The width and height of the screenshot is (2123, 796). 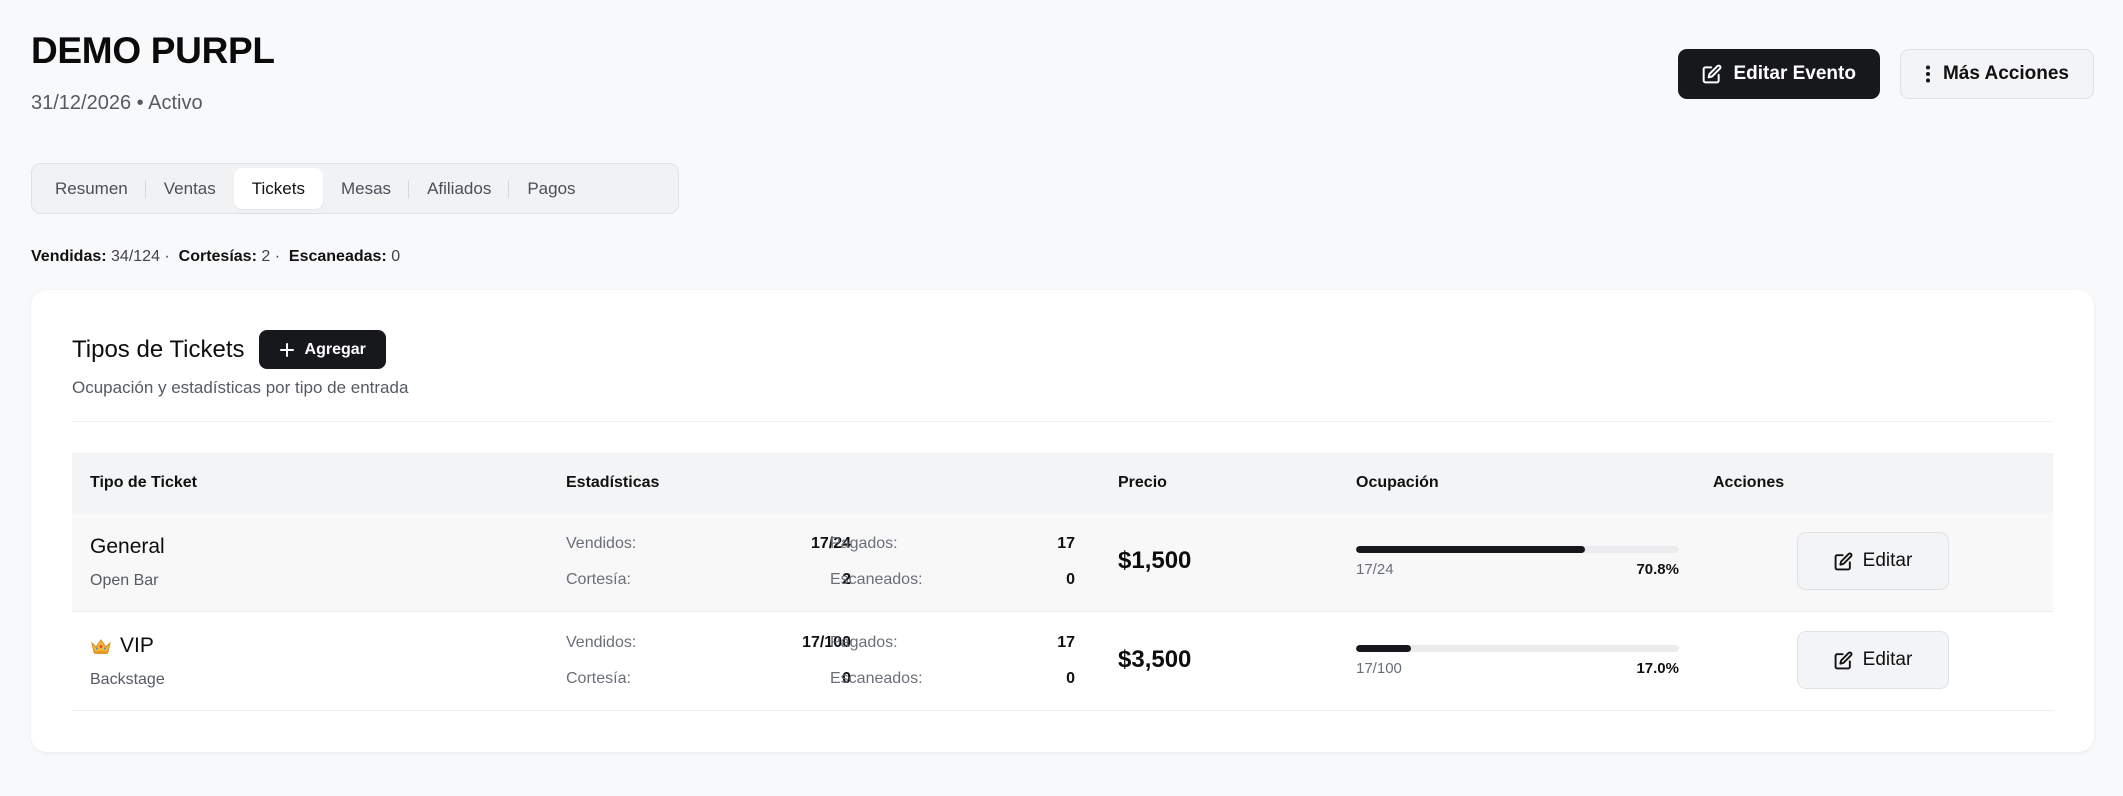 What do you see at coordinates (69, 256) in the screenshot?
I see `sold-label: Vendidas:` at bounding box center [69, 256].